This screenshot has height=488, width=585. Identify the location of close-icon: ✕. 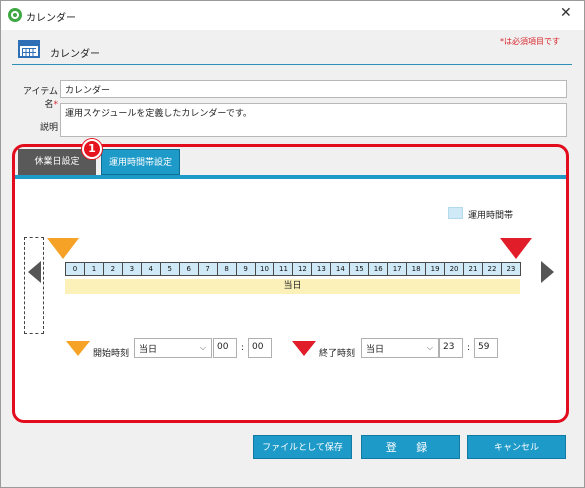
(566, 13).